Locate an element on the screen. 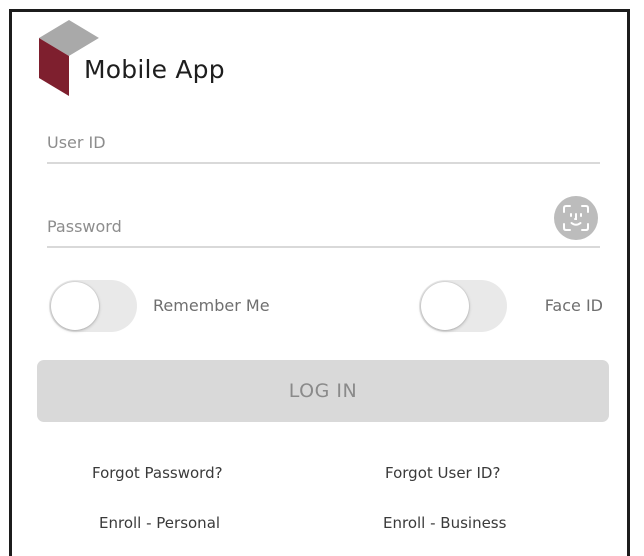 This screenshot has height=556, width=644. options-row: Remember Me Face ID is located at coordinates (325, 307).